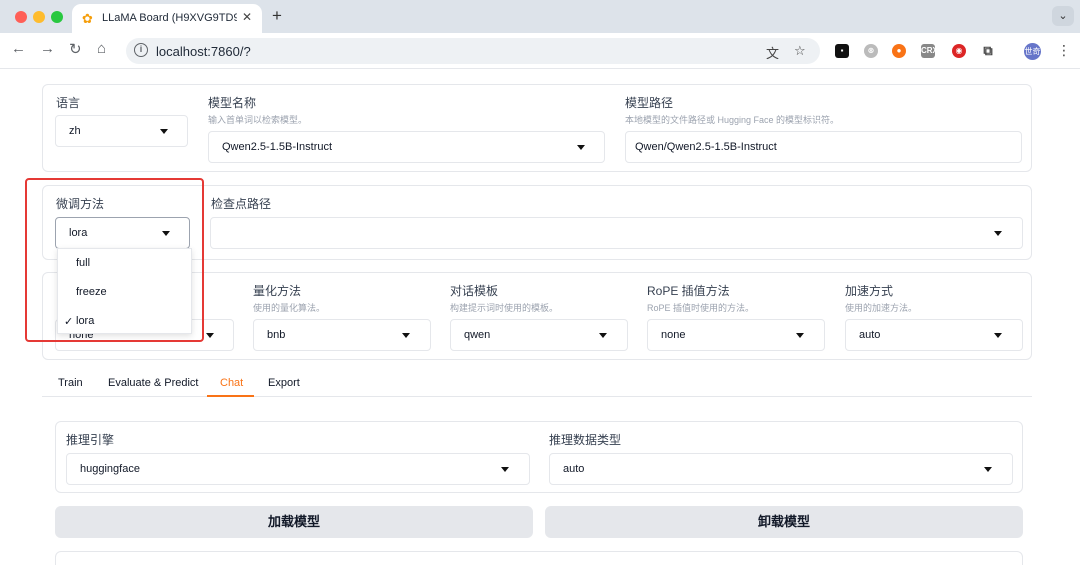 This screenshot has width=1080, height=565. I want to click on tab-search-icon: ⌄, so click(1063, 16).